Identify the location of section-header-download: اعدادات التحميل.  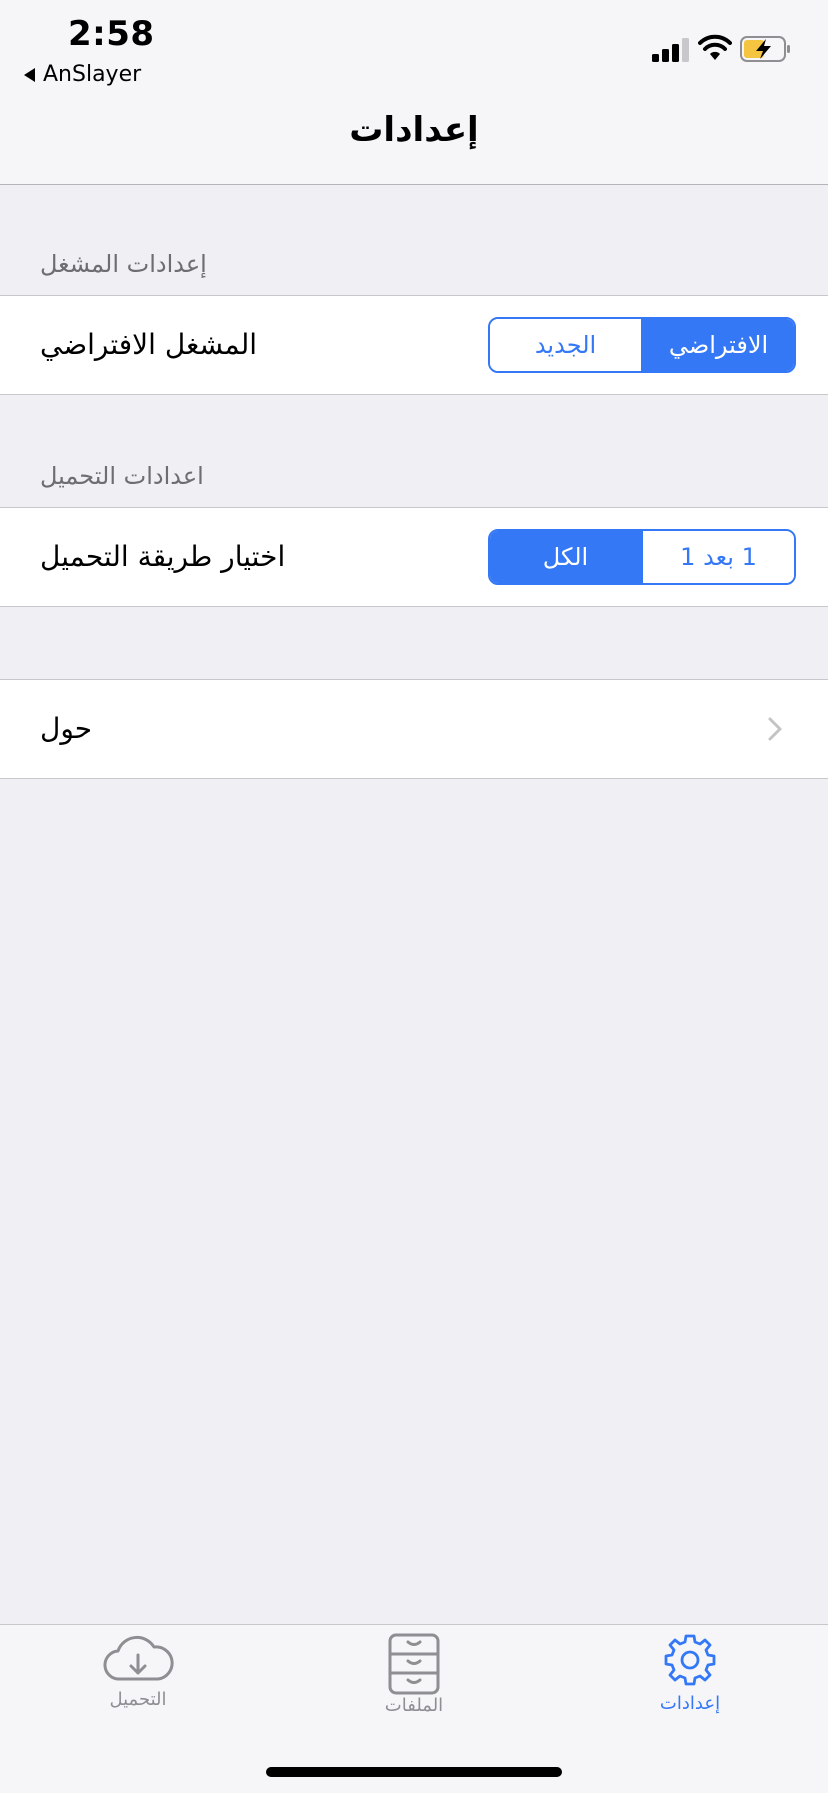
(122, 476).